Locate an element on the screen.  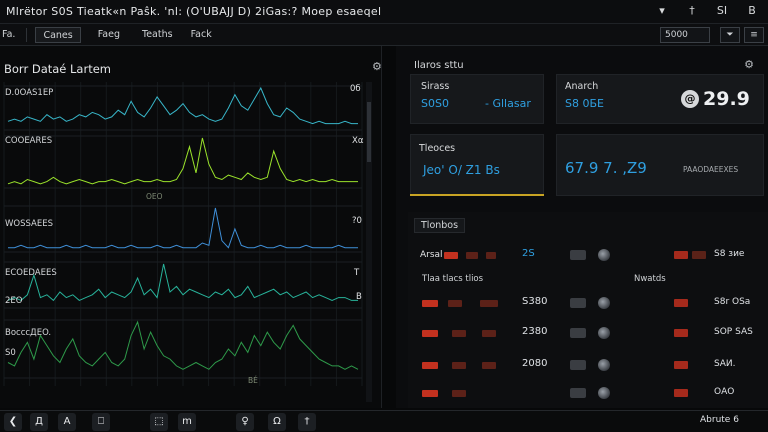
tleoces-card: Tleoces Jeo' O/ Z1 Bs is located at coordinates (477, 165).